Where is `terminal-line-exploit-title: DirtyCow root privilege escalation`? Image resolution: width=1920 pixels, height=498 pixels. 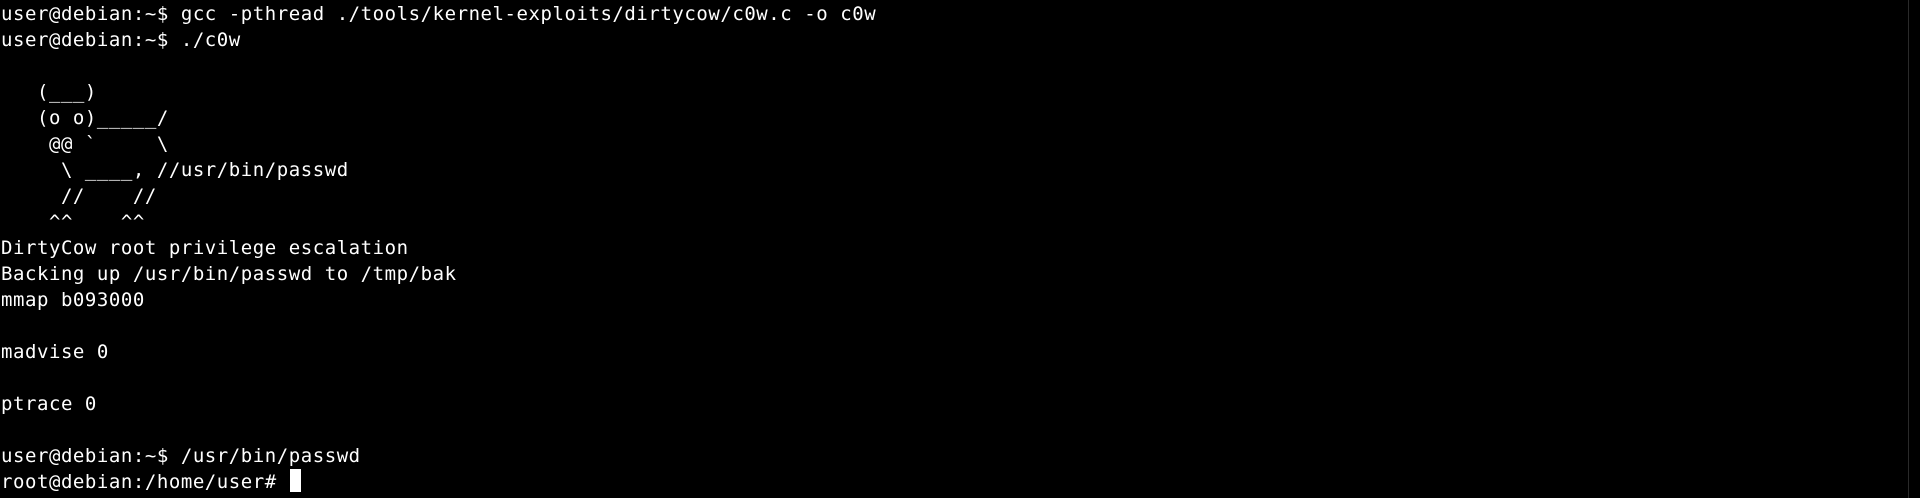
terminal-line-exploit-title: DirtyCow root privilege escalation is located at coordinates (205, 248).